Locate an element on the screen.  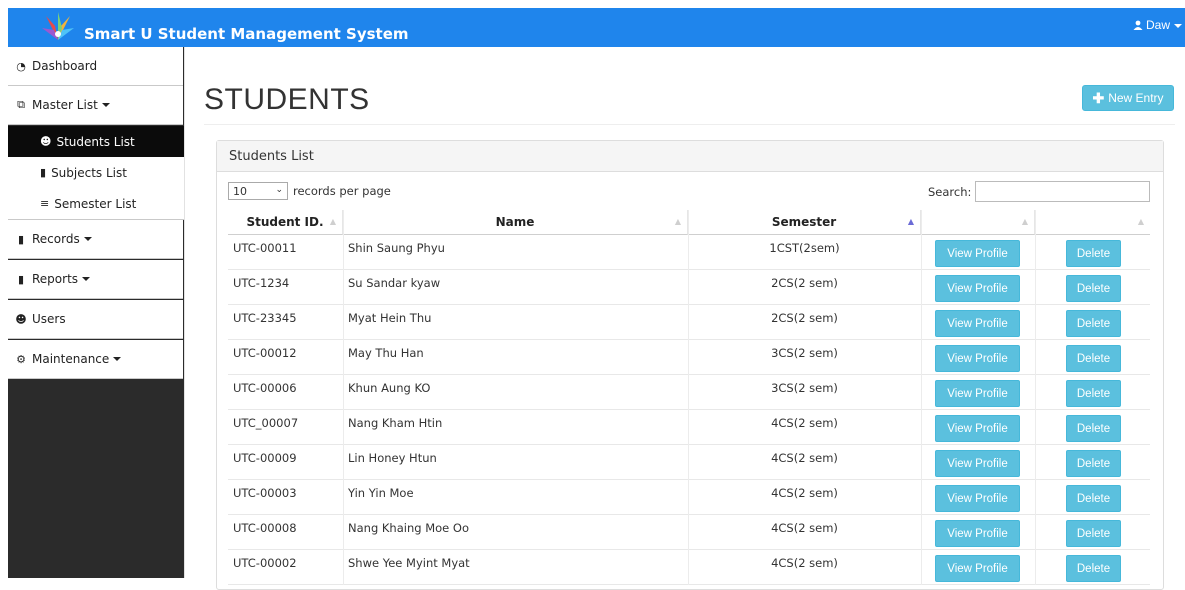
search-input is located at coordinates (1062, 191).